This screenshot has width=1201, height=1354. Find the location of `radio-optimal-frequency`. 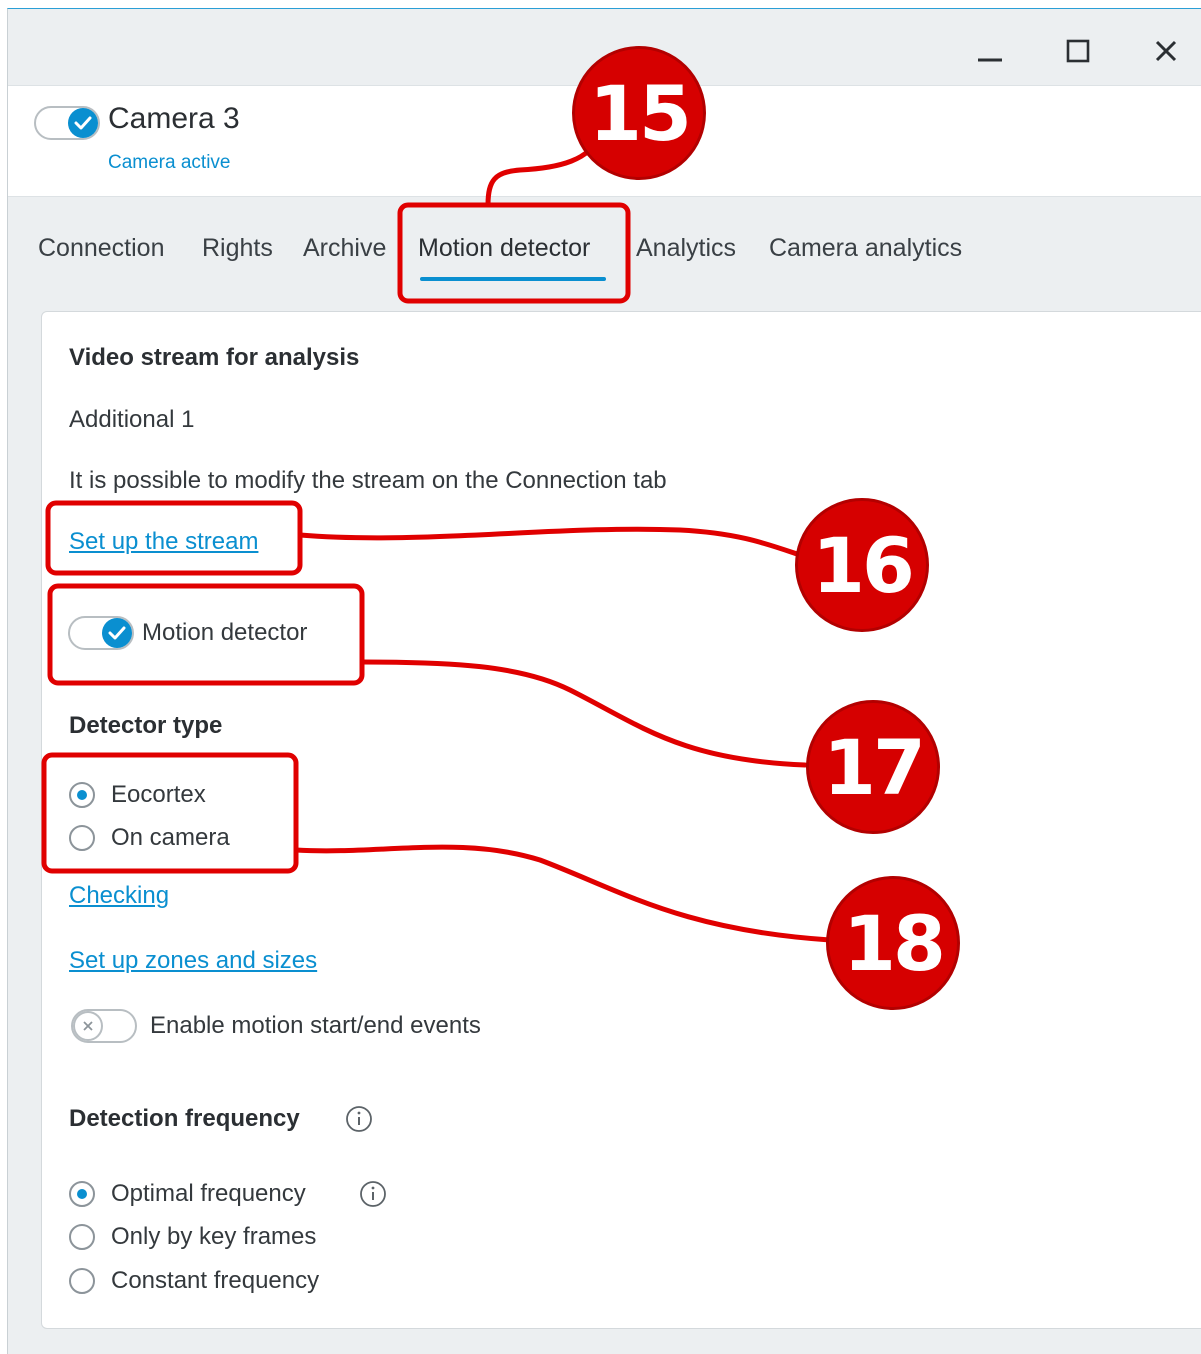

radio-optimal-frequency is located at coordinates (82, 1194).